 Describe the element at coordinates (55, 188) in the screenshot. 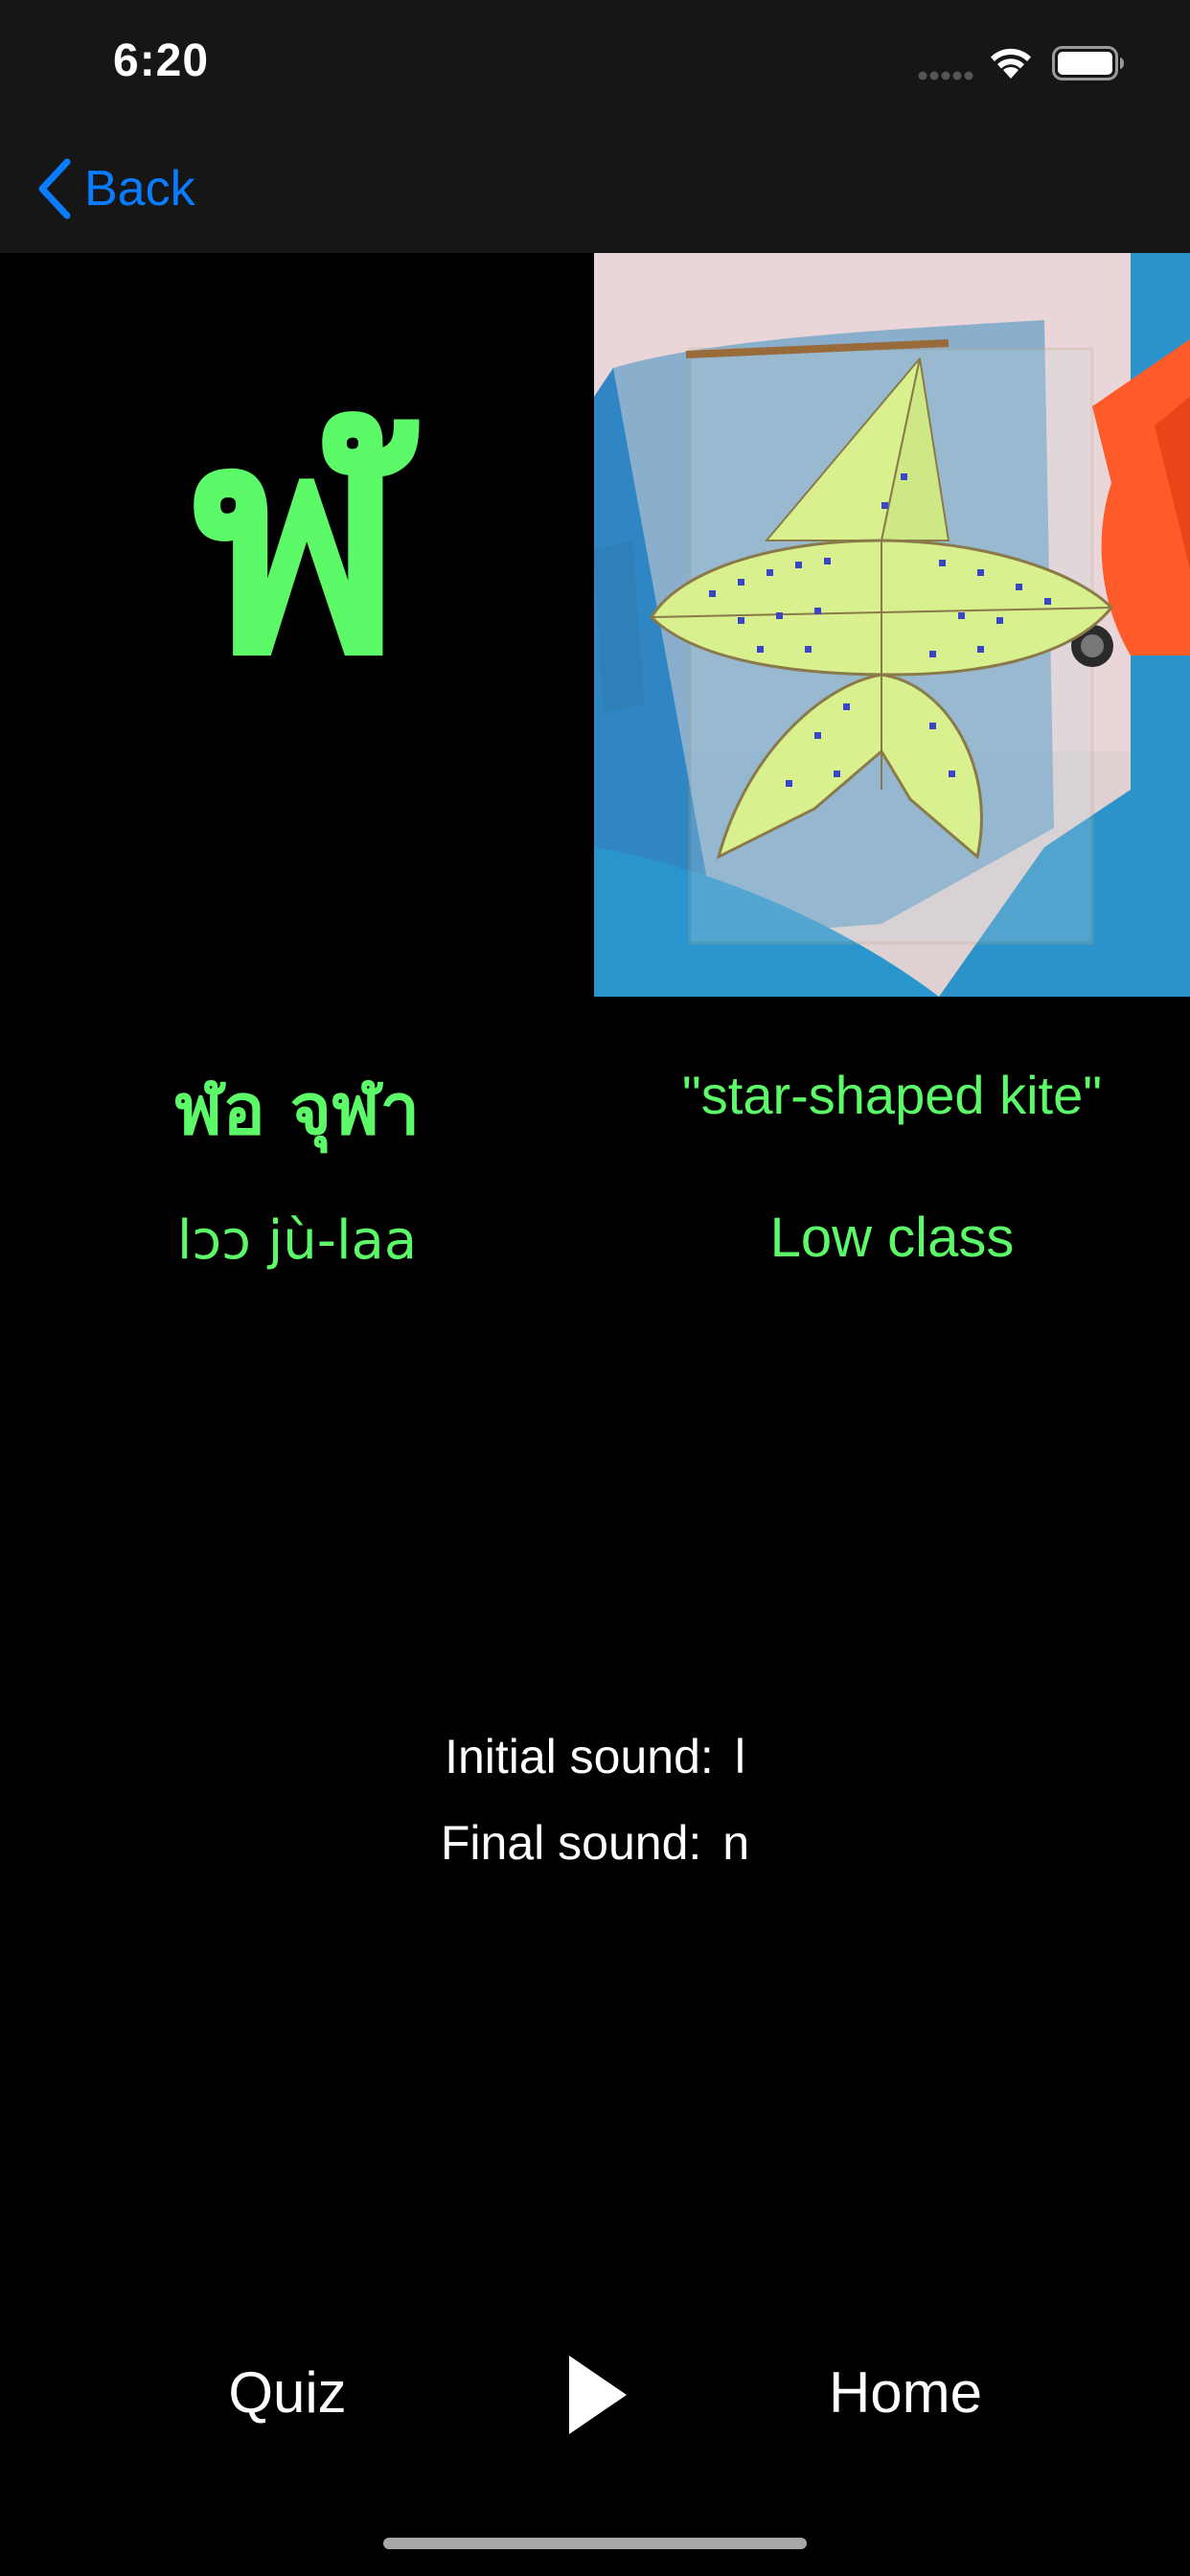

I see `chevron-left-icon` at that location.